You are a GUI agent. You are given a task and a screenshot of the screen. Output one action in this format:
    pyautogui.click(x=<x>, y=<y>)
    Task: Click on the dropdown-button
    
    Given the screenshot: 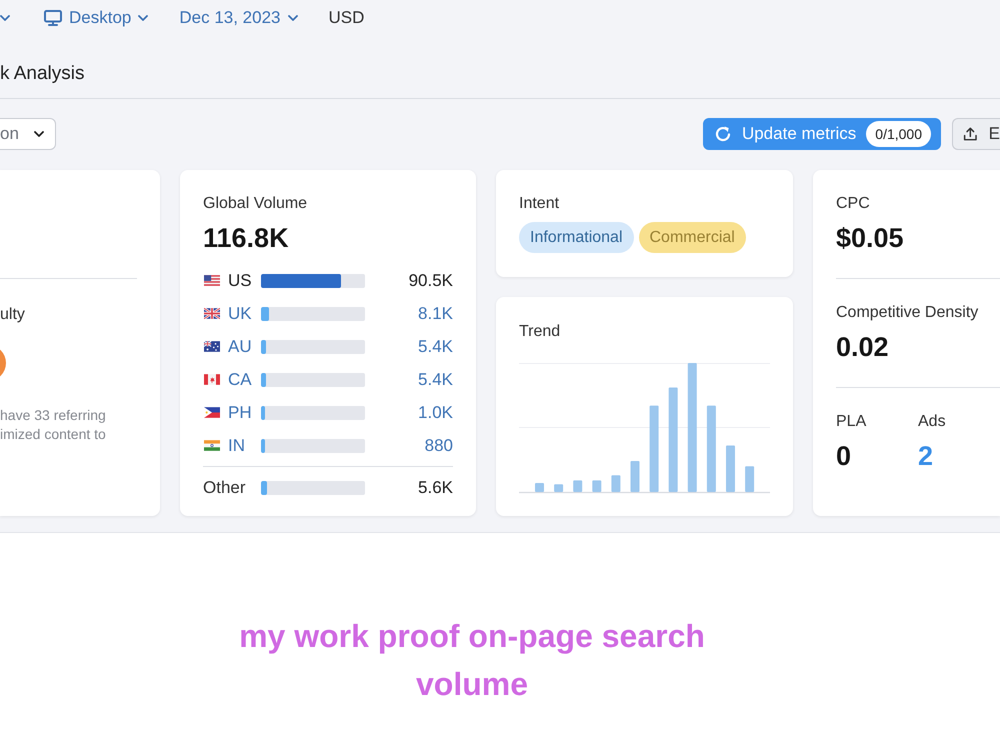 What is the action you would take?
    pyautogui.click(x=5, y=18)
    